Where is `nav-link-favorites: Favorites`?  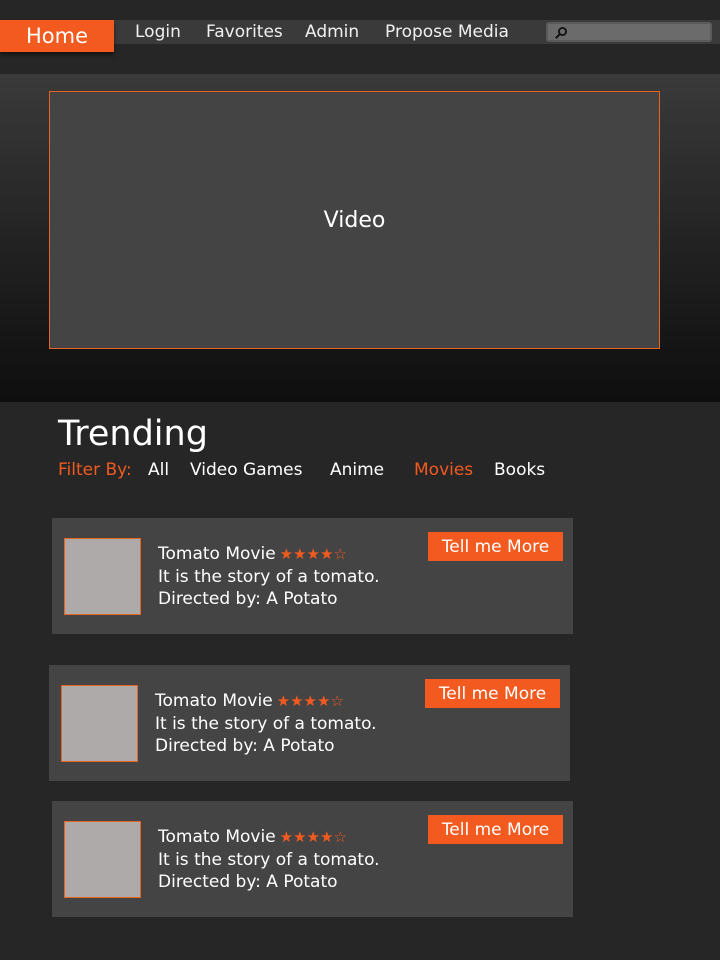 nav-link-favorites: Favorites is located at coordinates (244, 32).